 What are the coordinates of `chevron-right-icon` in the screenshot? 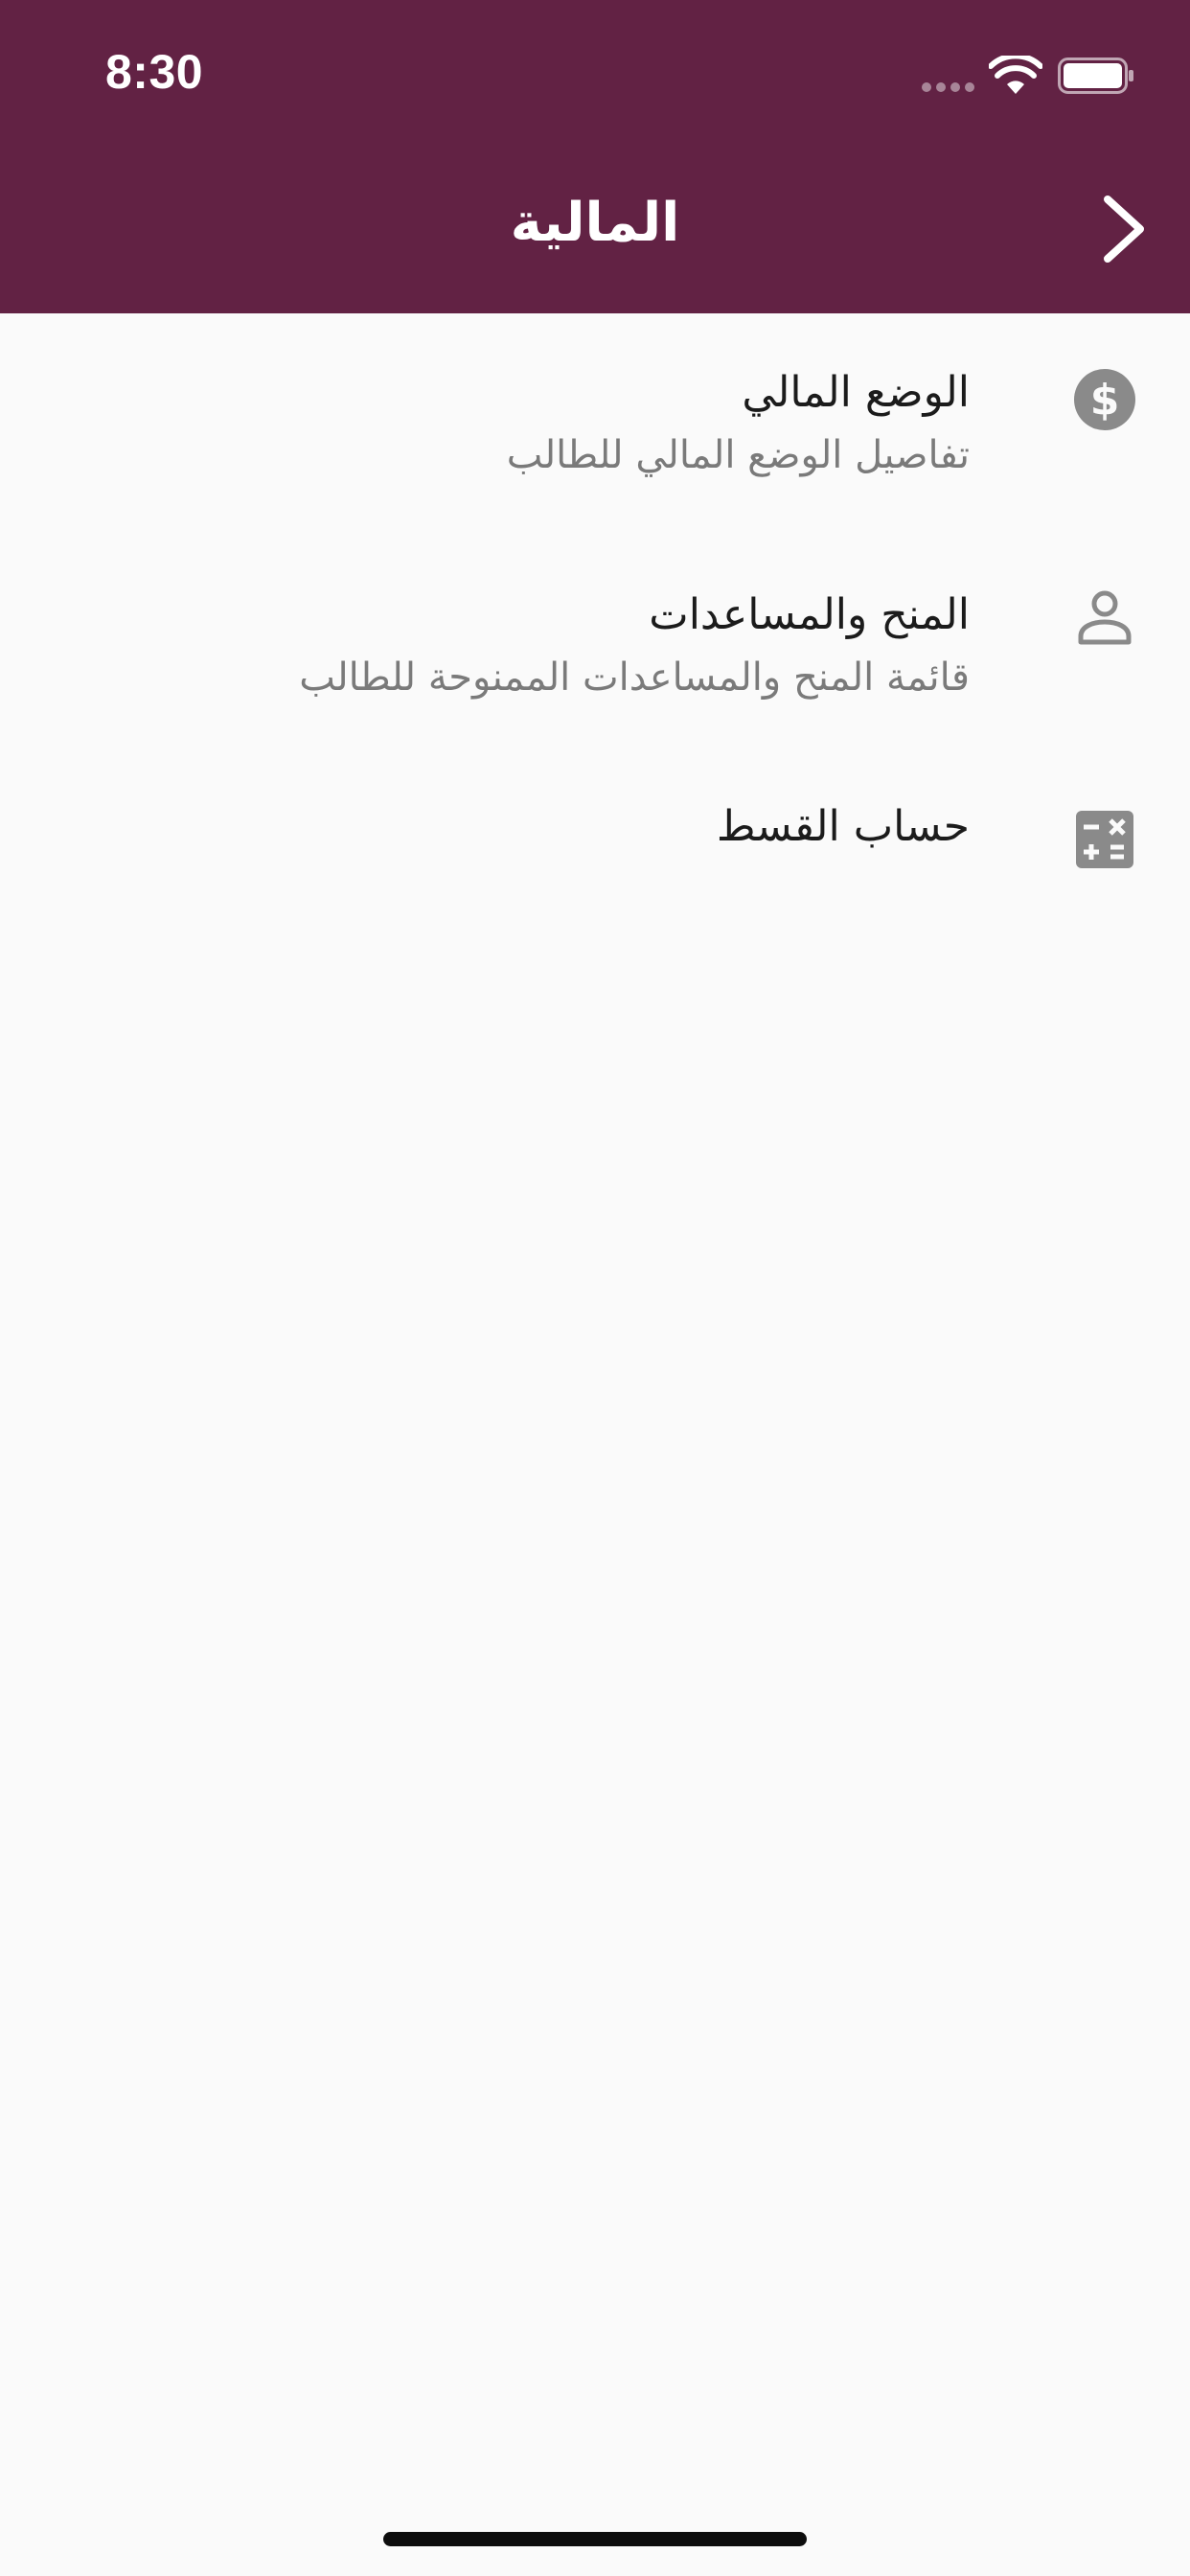 It's located at (1124, 229).